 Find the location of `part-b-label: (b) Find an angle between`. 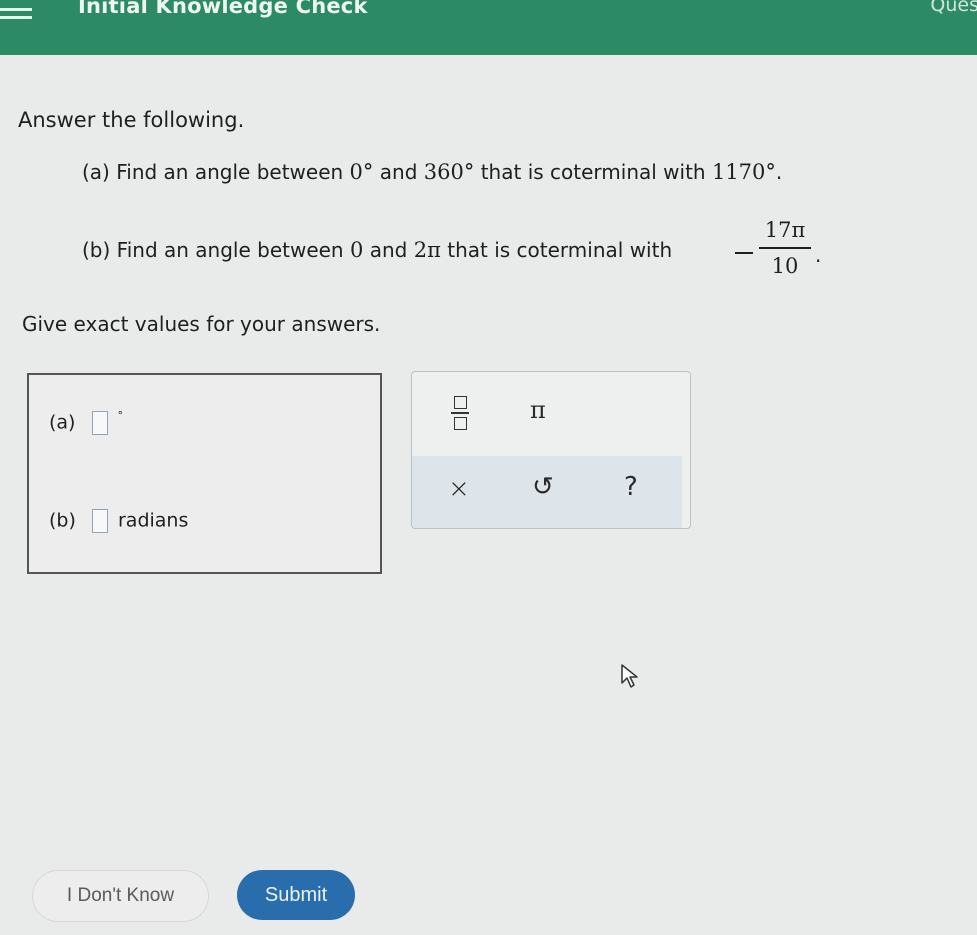

part-b-label: (b) Find an angle between is located at coordinates (213, 250).